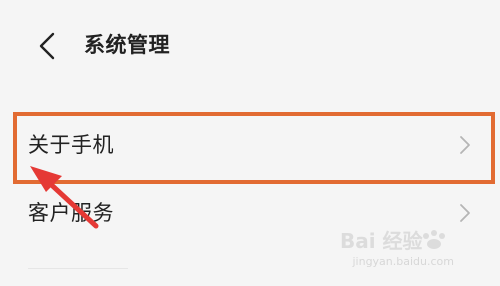  I want to click on svg-text: Bai 经验, so click(381, 241).